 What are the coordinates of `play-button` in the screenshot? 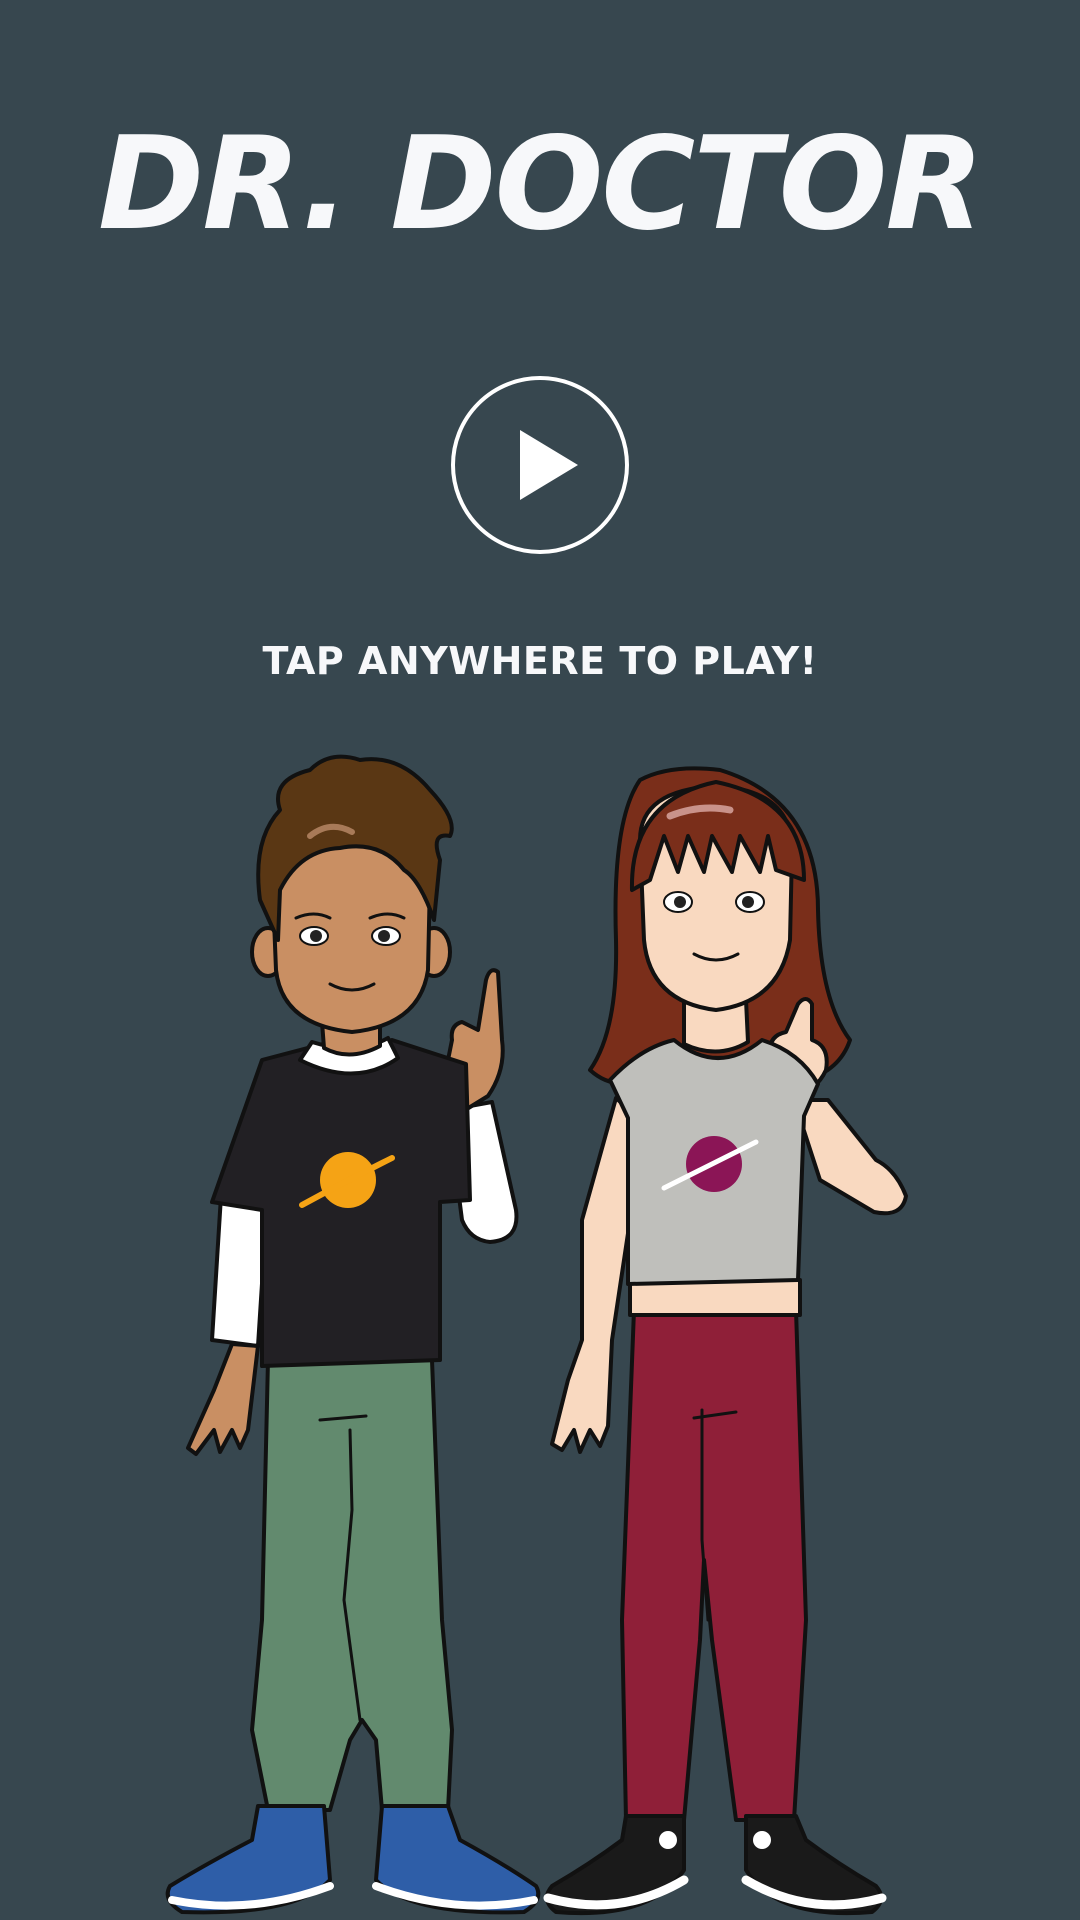 It's located at (540, 465).